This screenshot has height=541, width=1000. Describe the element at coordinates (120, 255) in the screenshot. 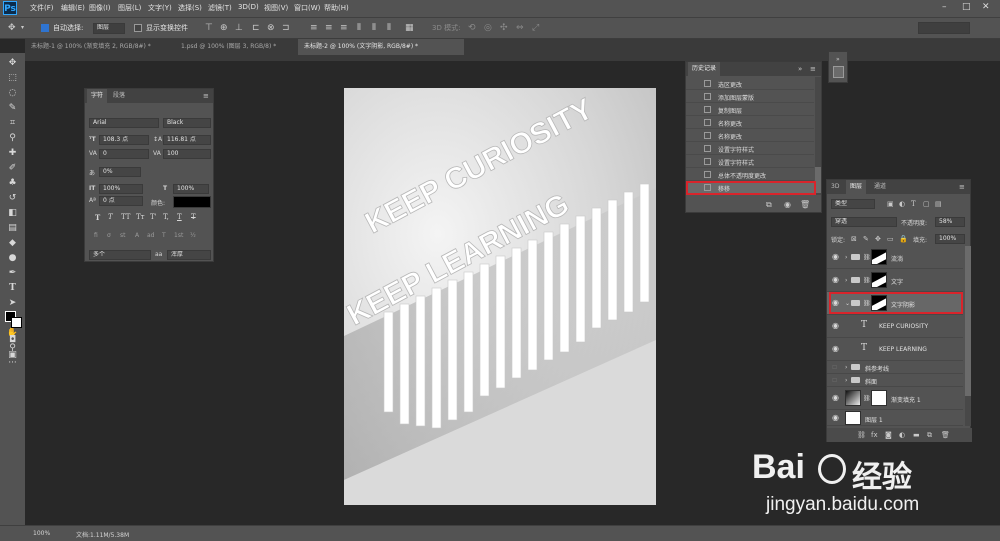

I see `language-select: 多个` at that location.